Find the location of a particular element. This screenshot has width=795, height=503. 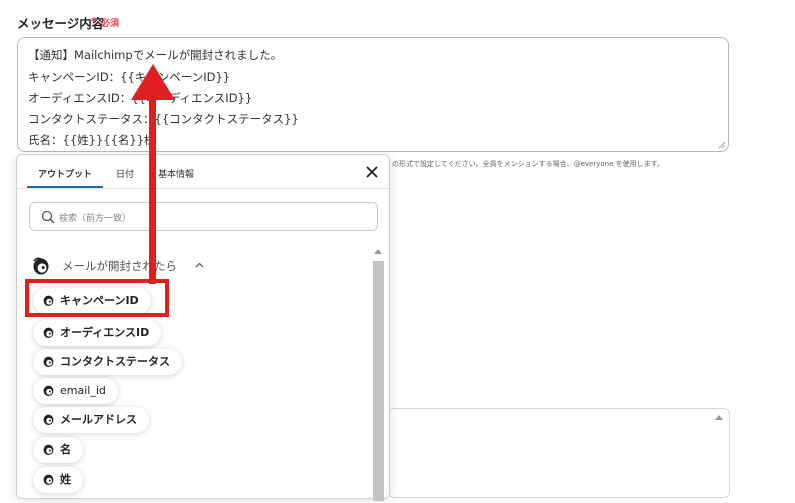

required-badge: 必須 is located at coordinates (110, 24).